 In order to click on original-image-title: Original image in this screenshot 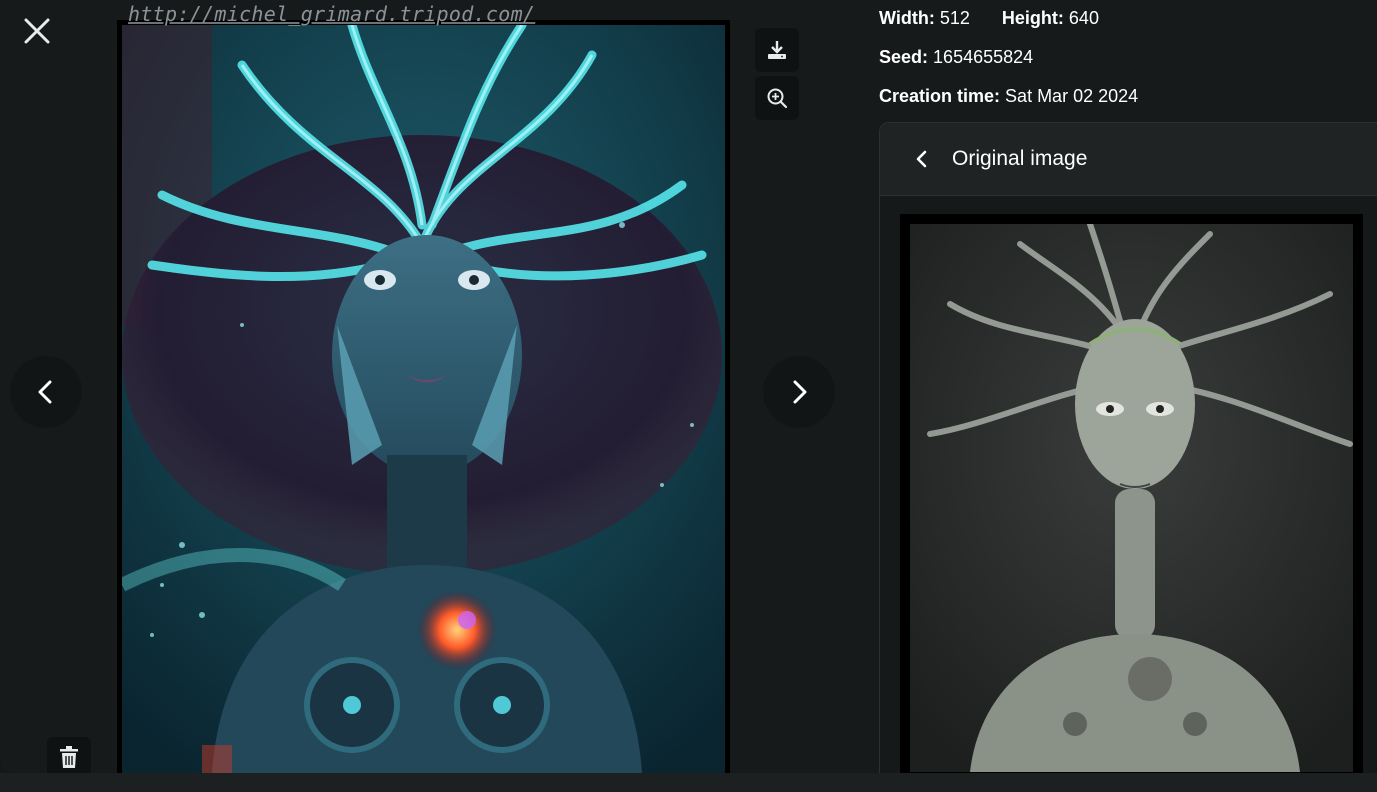, I will do `click(1020, 158)`.